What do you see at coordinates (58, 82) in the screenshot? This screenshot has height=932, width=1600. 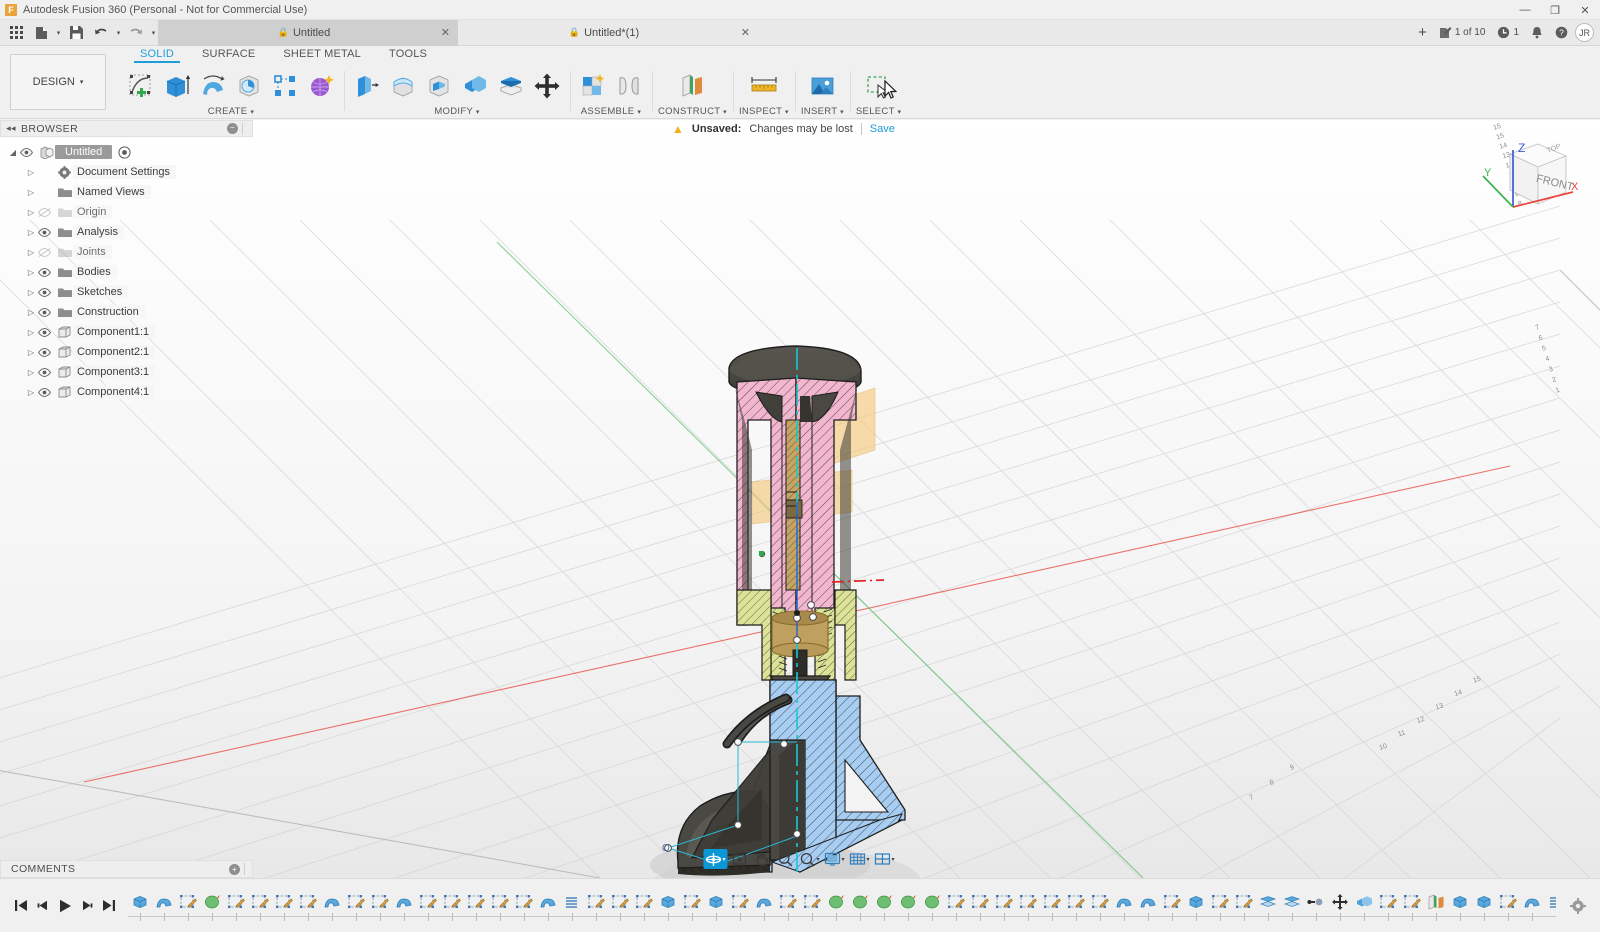 I see `workspace-selector: DESIGN ▾` at bounding box center [58, 82].